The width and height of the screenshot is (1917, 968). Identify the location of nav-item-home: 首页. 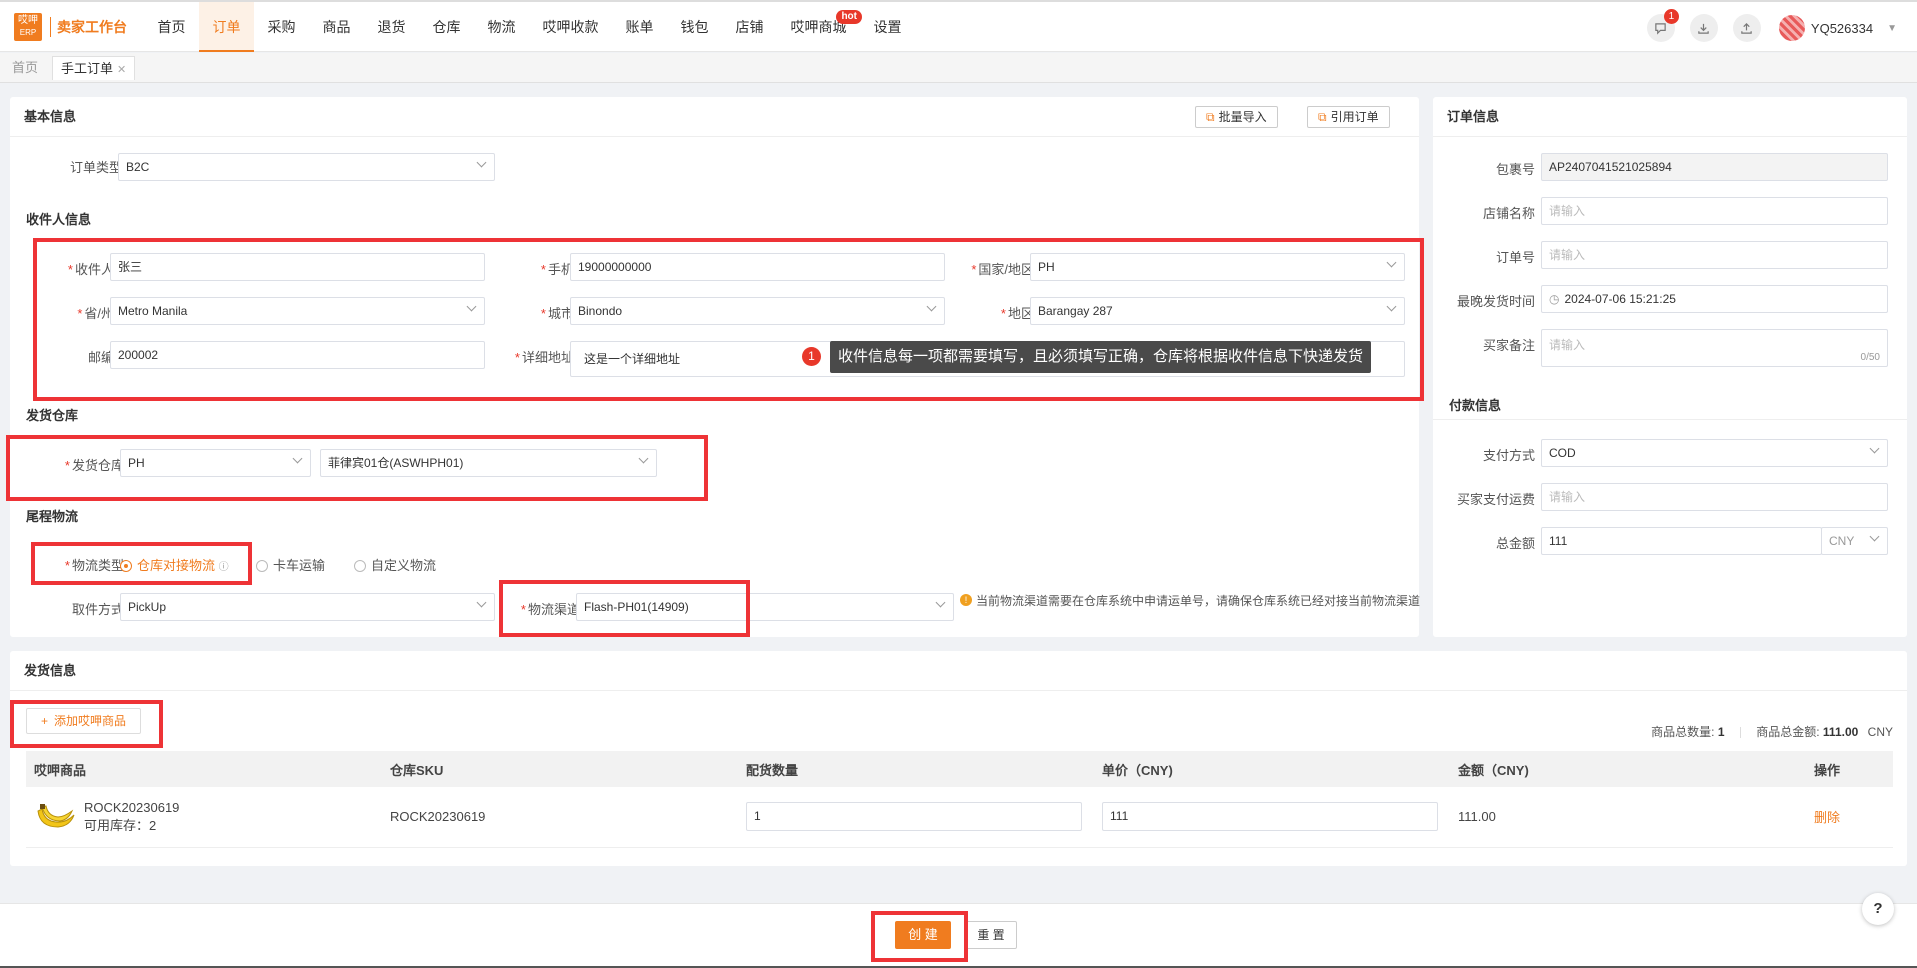
(171, 27).